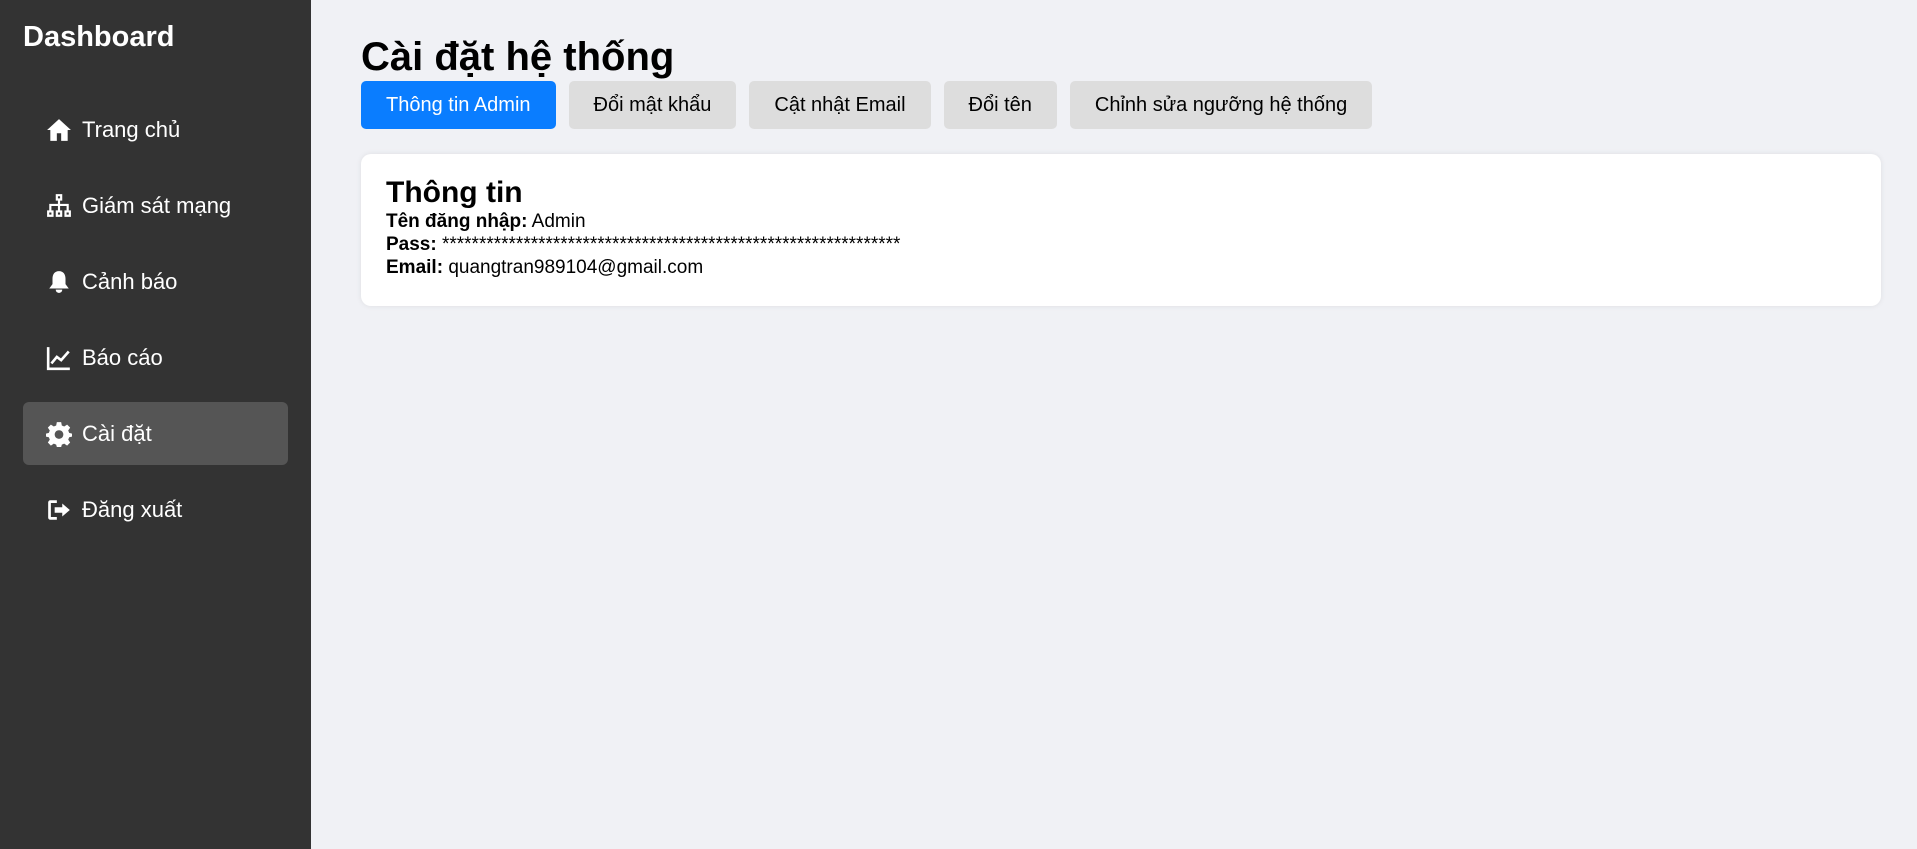 The image size is (1917, 849). I want to click on tab-admin-info: Thông tin Admin, so click(458, 105).